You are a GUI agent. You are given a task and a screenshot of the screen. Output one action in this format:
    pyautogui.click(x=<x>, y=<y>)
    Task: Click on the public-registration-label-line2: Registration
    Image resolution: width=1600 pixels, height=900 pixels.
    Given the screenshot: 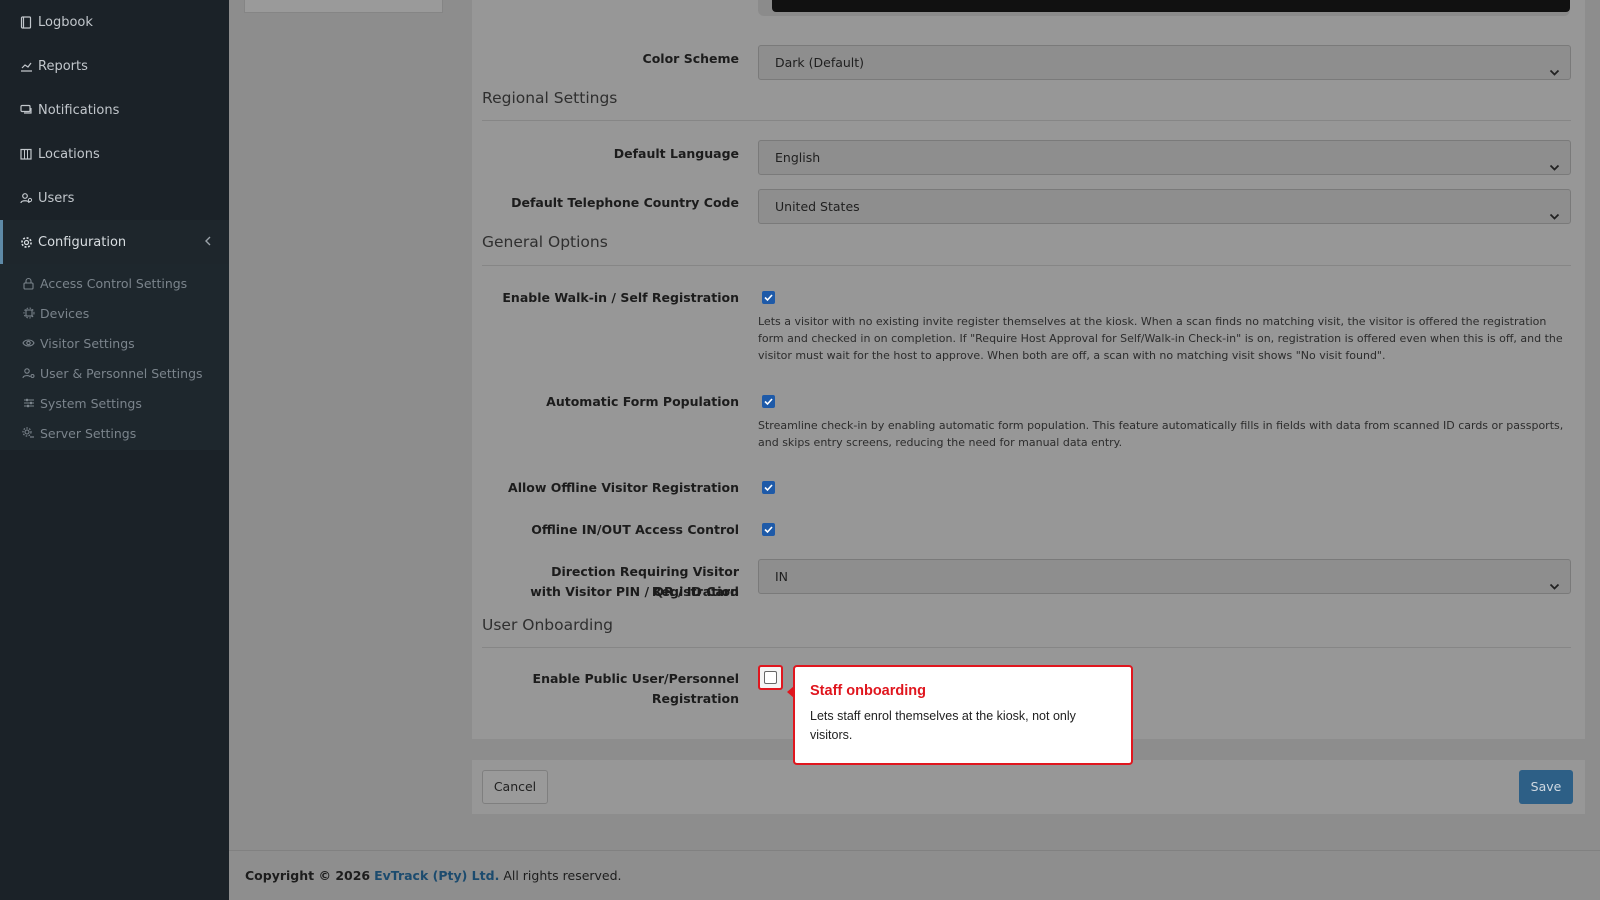 What is the action you would take?
    pyautogui.click(x=695, y=698)
    